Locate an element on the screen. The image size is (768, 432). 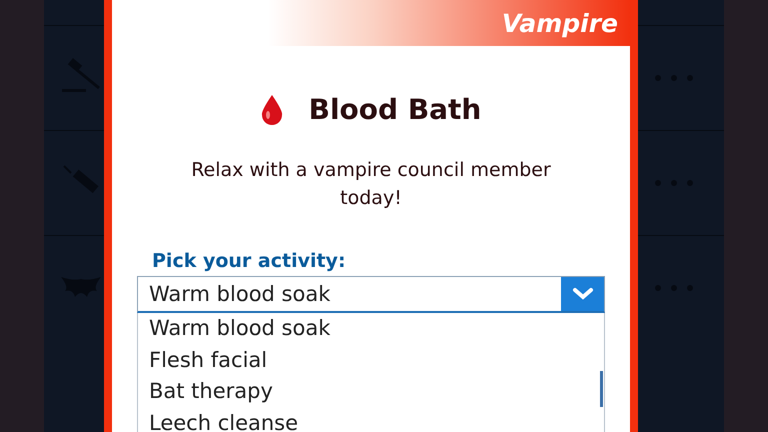
dropdown-button is located at coordinates (582, 294).